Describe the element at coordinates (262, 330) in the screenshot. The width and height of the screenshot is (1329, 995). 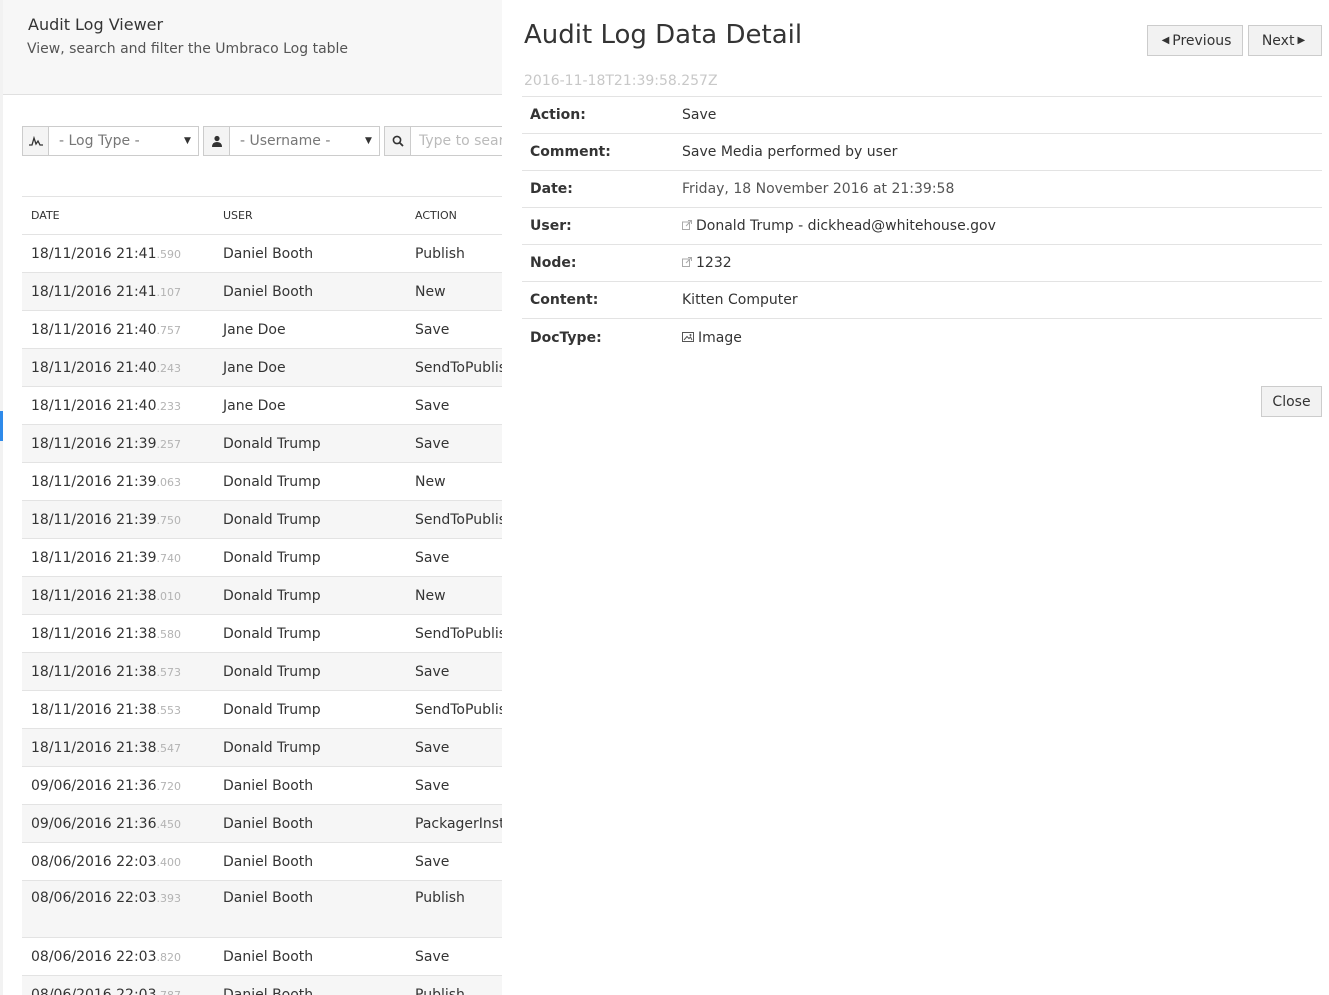
I see `table-row: 18/11/2016 21:40.757 Jane Doe Save` at that location.